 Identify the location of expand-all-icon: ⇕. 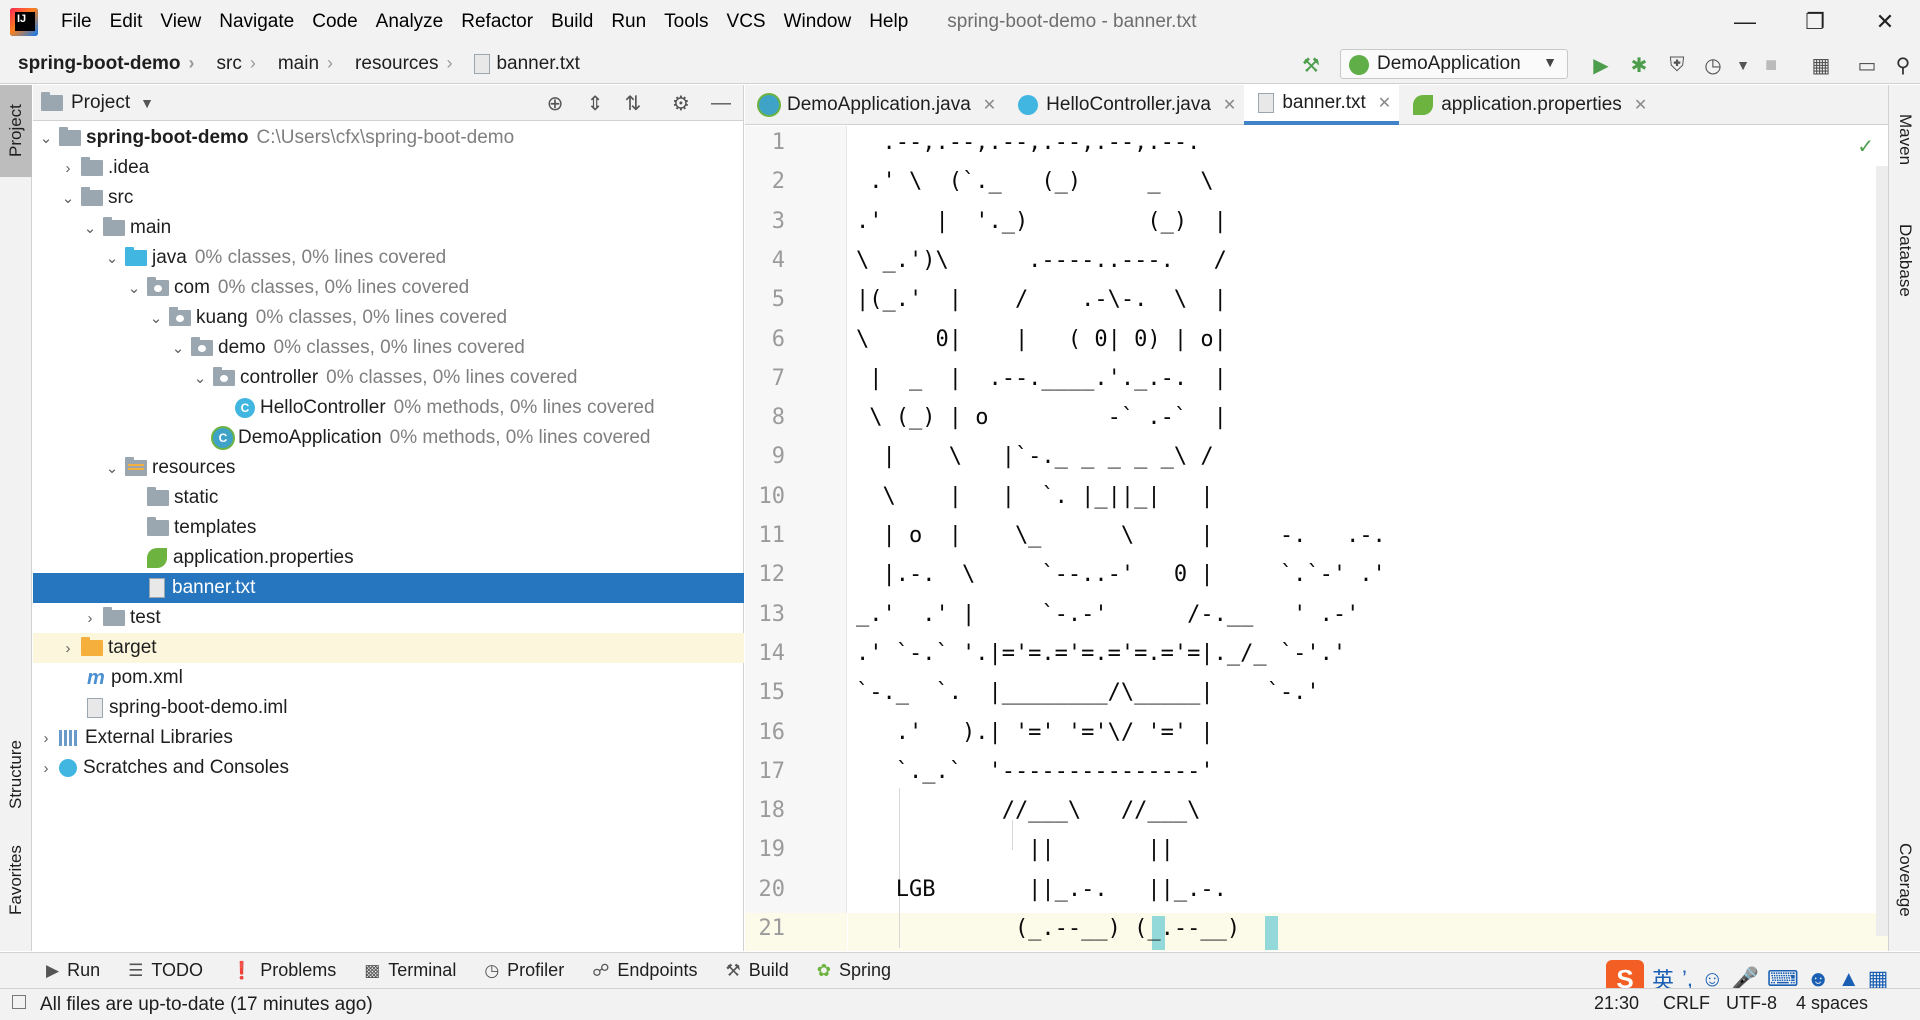
(595, 103).